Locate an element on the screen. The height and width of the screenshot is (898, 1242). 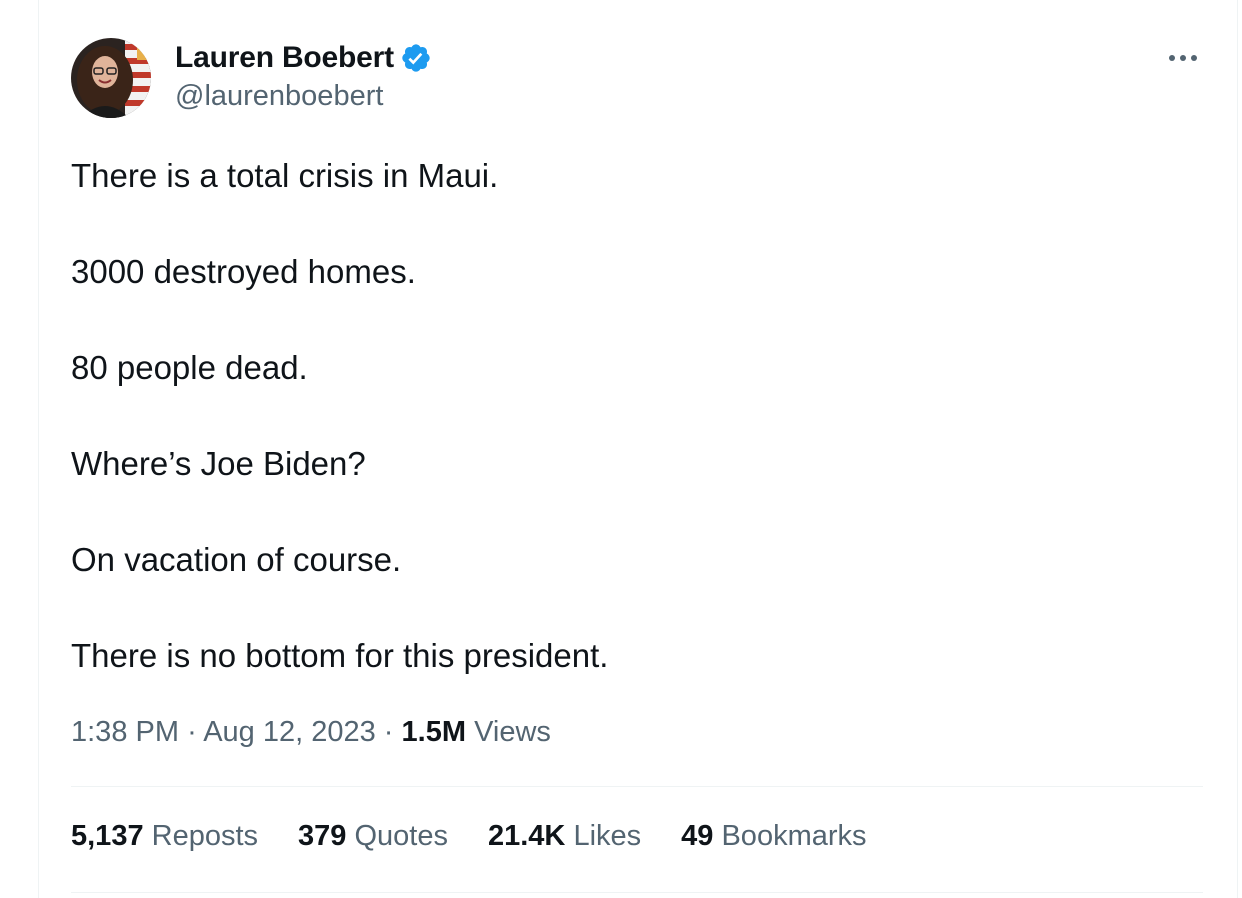
bookmarks-label: Bookmarks is located at coordinates (794, 836).